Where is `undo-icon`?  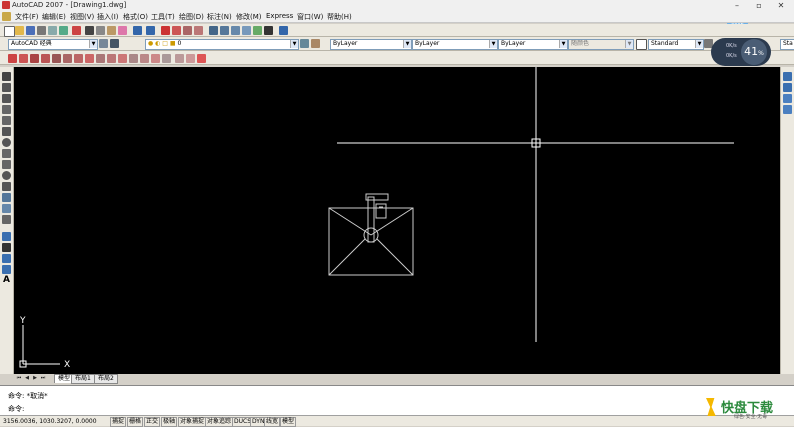 undo-icon is located at coordinates (137, 30).